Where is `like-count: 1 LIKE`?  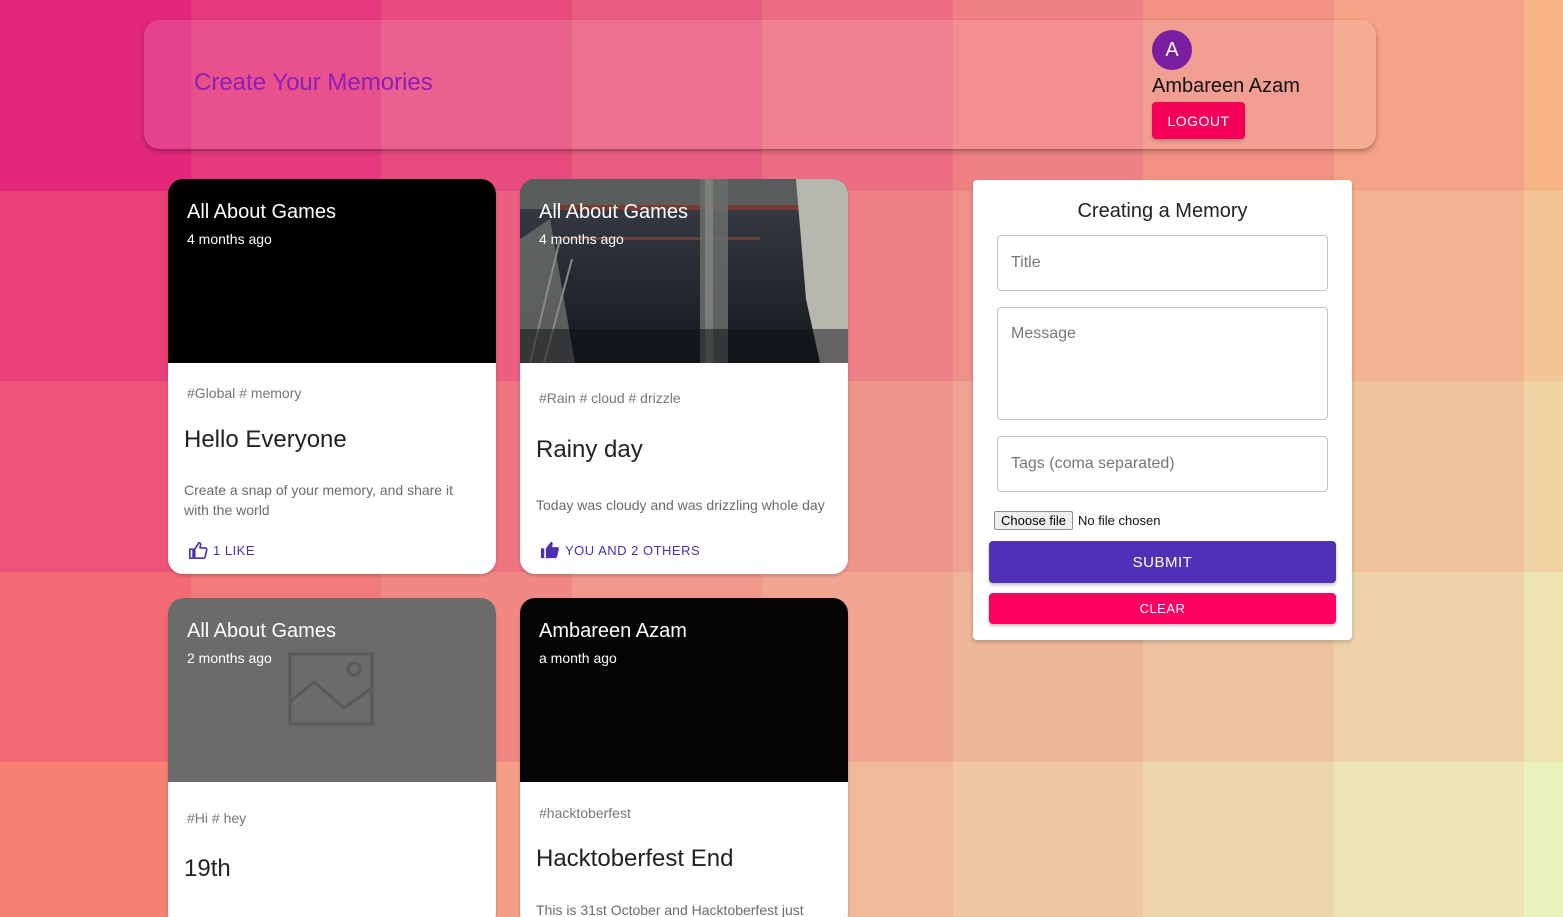
like-count: 1 LIKE is located at coordinates (234, 550).